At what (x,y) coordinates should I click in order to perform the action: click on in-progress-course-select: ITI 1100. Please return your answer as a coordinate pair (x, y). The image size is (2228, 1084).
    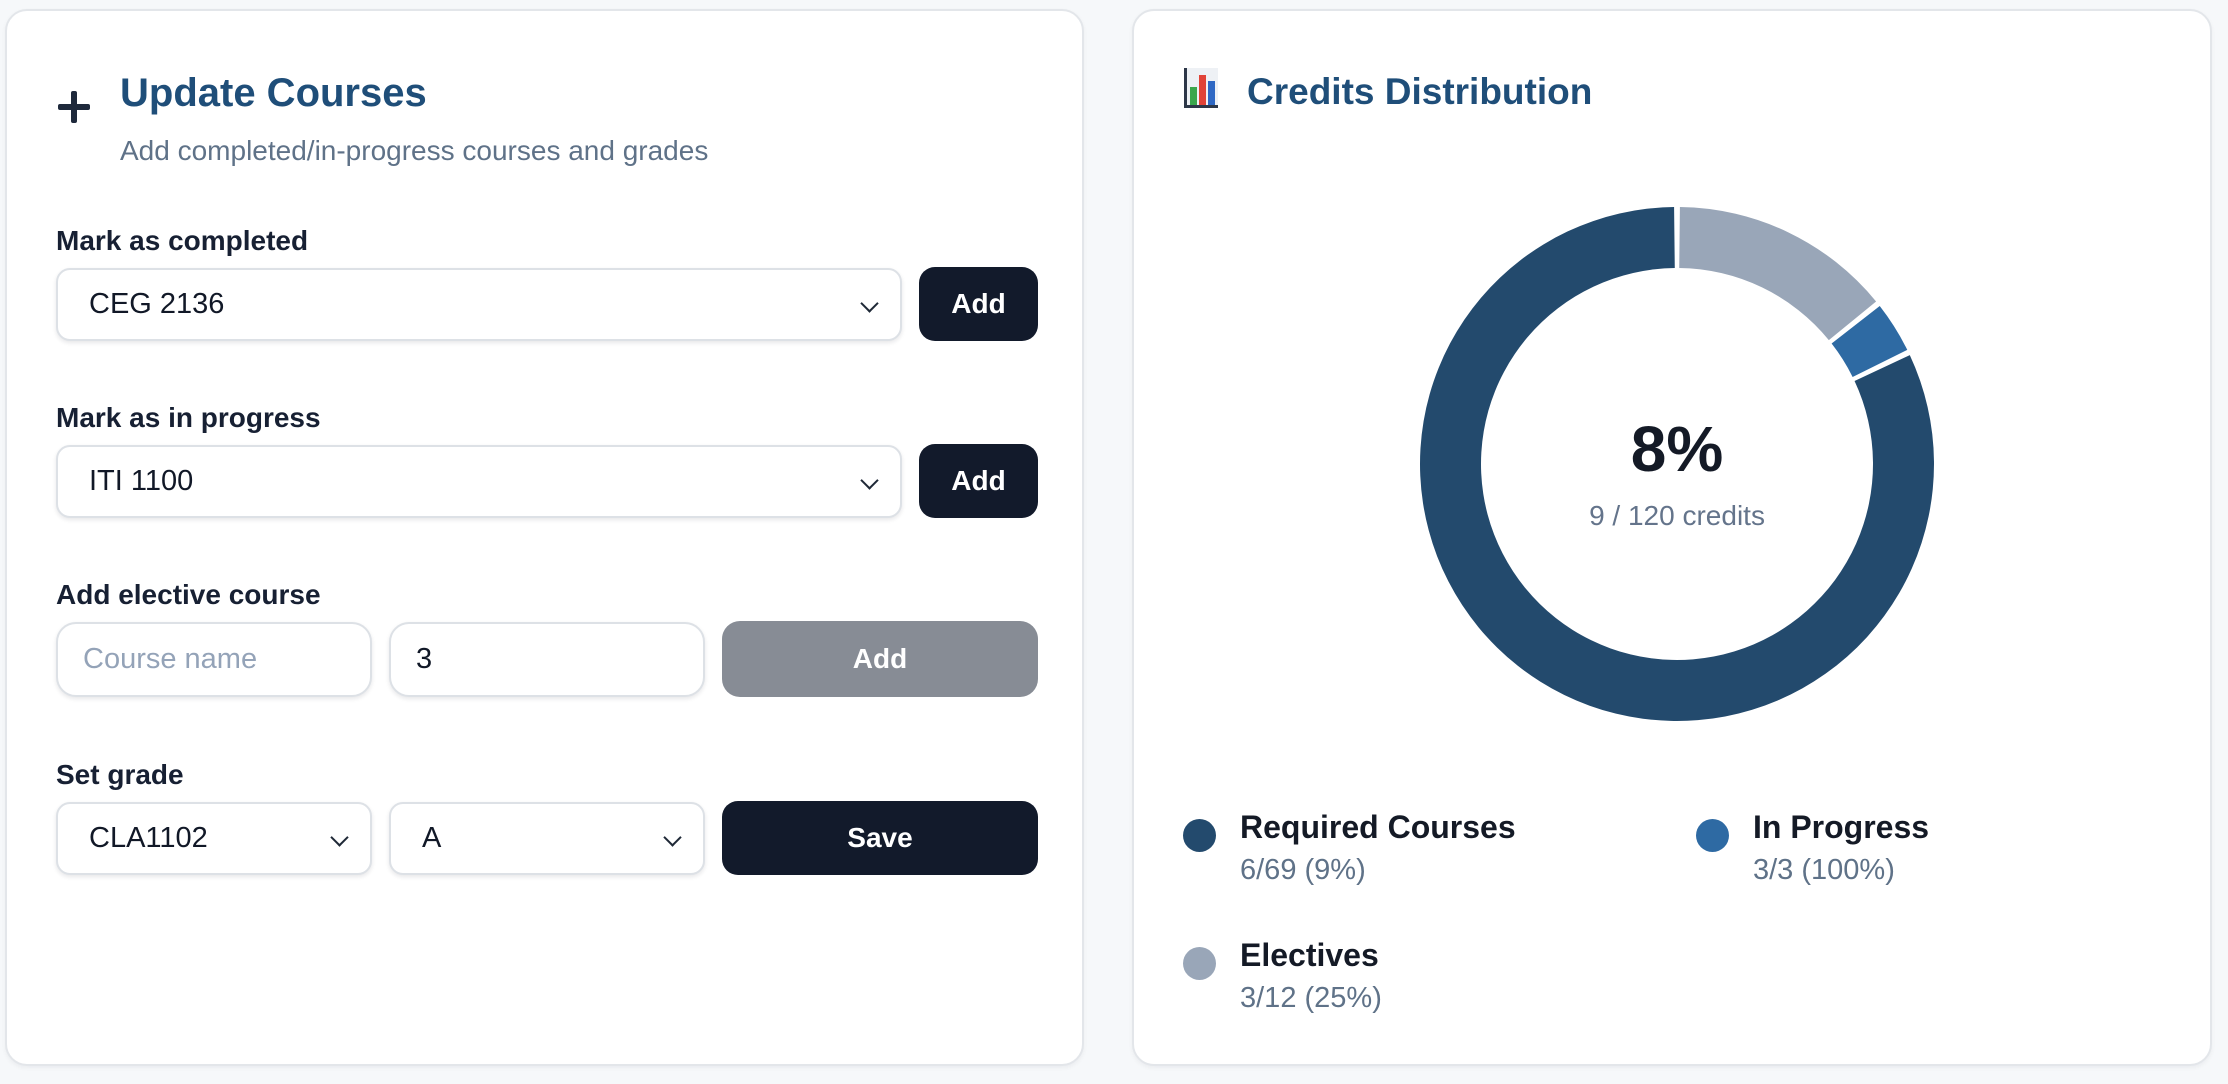
    Looking at the image, I should click on (479, 481).